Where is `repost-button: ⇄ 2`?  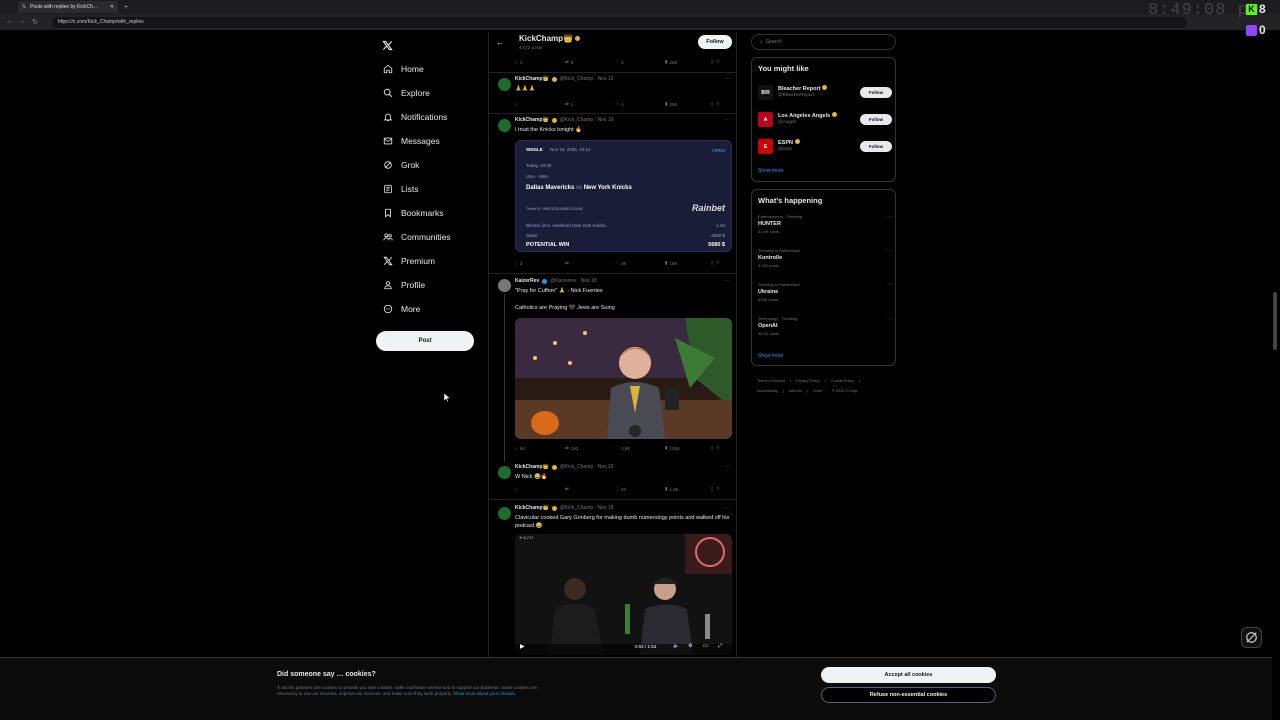 repost-button: ⇄ 2 is located at coordinates (590, 62).